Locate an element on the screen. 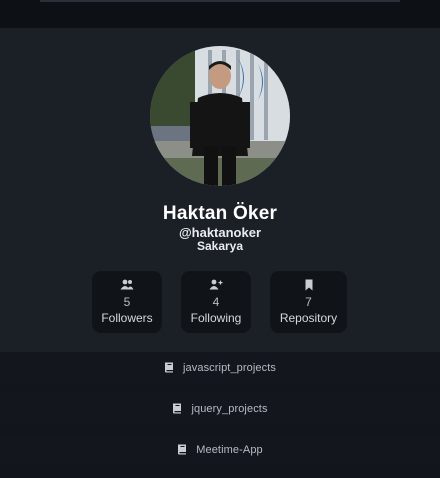 The height and width of the screenshot is (478, 440). profile-name: Haktan Öker is located at coordinates (220, 213).